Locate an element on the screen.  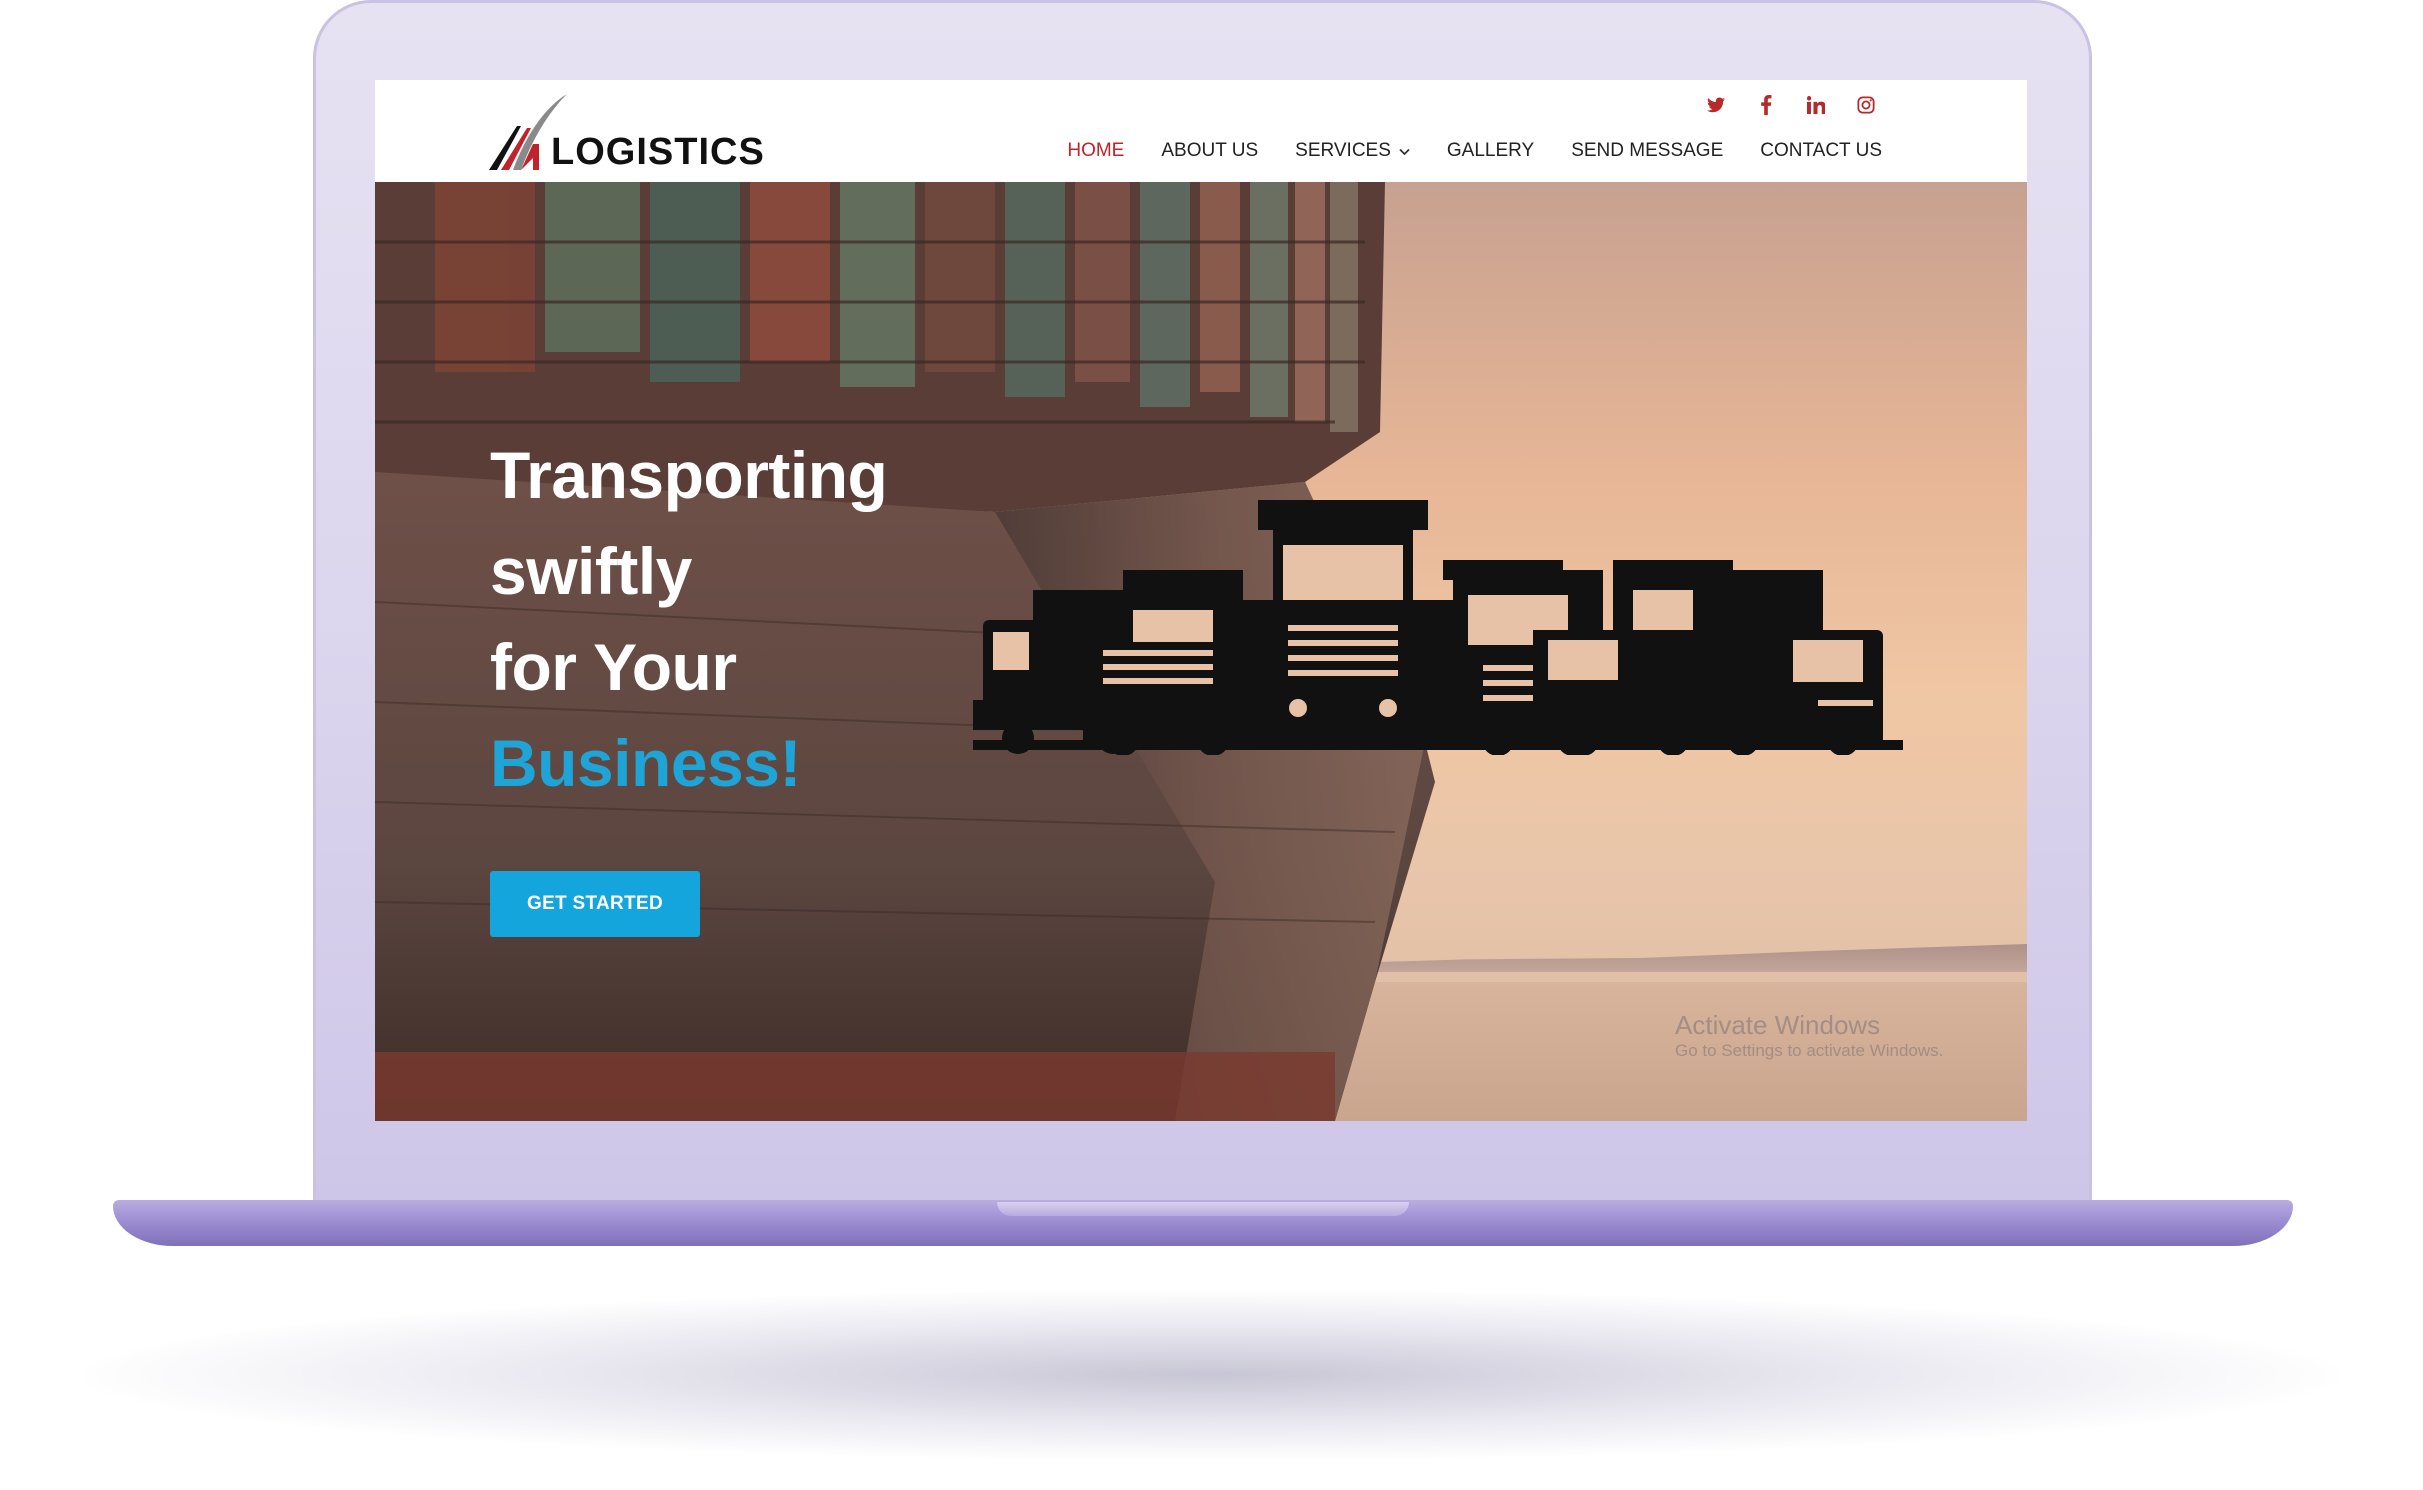
watermark-line-2: Go to Settings to activate Windows. is located at coordinates (1809, 1051).